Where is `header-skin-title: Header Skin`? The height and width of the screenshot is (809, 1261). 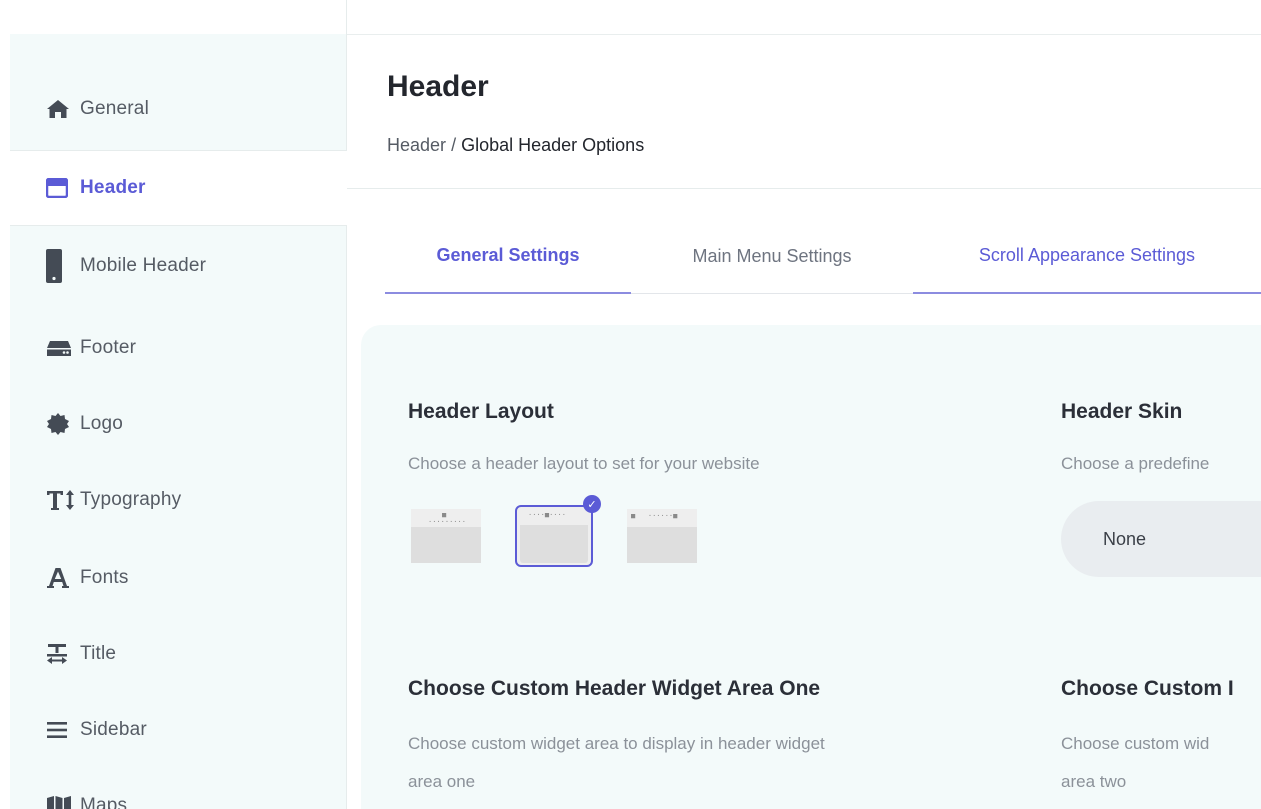 header-skin-title: Header Skin is located at coordinates (1122, 411).